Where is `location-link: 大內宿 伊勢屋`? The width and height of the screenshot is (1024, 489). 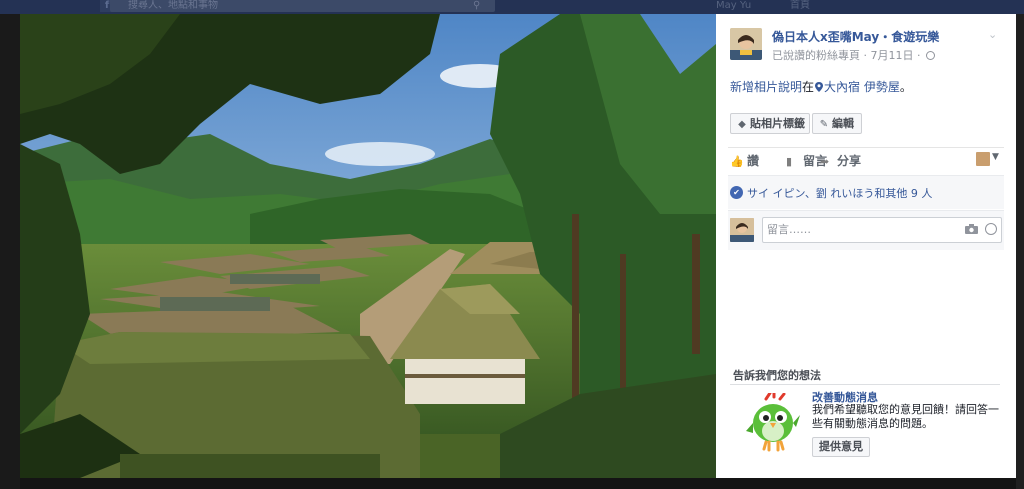 location-link: 大內宿 伊勢屋 is located at coordinates (862, 87).